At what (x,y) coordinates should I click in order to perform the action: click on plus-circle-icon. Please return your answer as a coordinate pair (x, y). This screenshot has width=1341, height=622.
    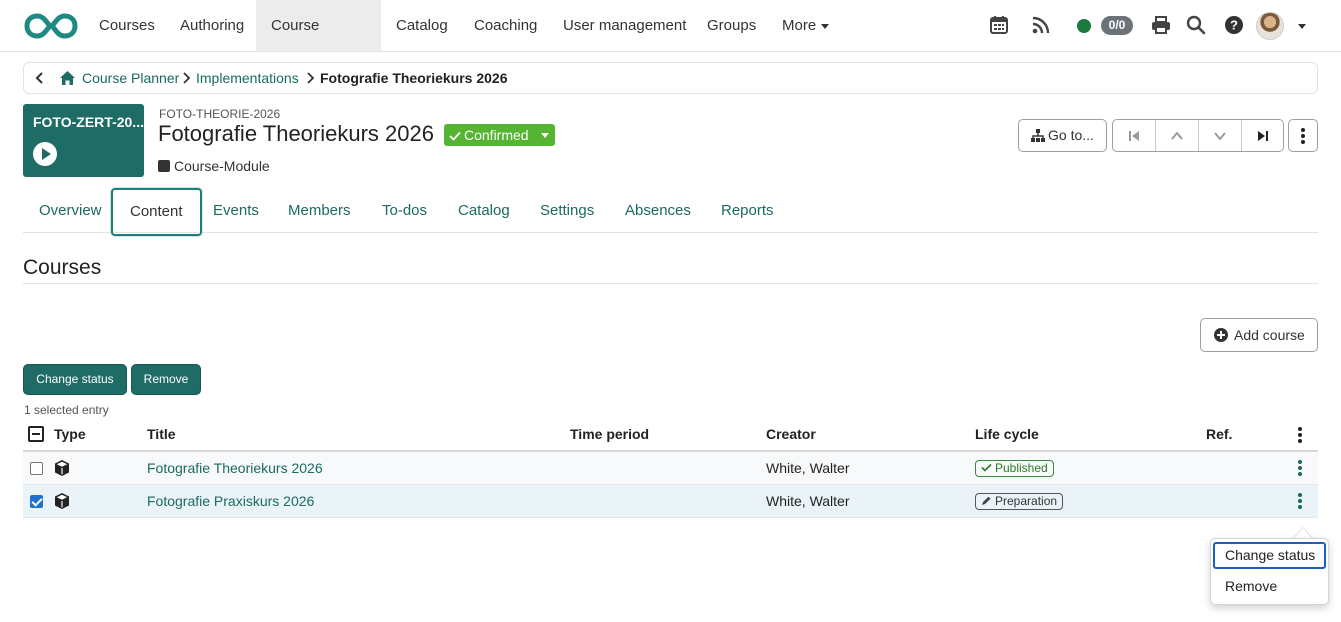
    Looking at the image, I should click on (1221, 335).